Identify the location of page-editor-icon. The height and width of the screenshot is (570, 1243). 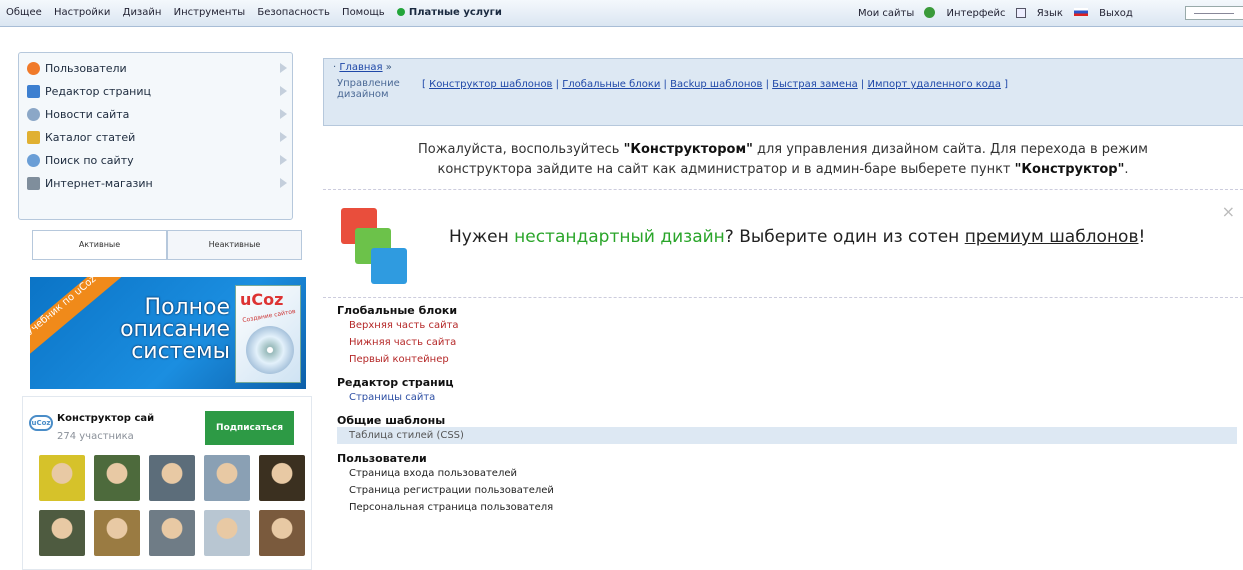
(33, 91).